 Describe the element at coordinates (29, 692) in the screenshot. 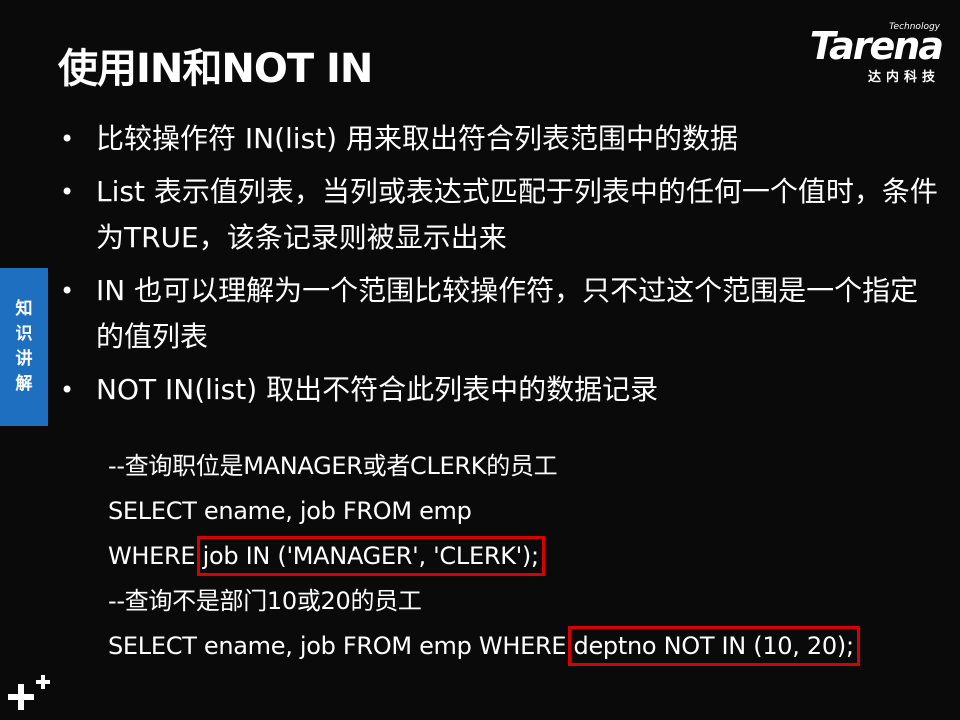

I see `plus-icon` at that location.